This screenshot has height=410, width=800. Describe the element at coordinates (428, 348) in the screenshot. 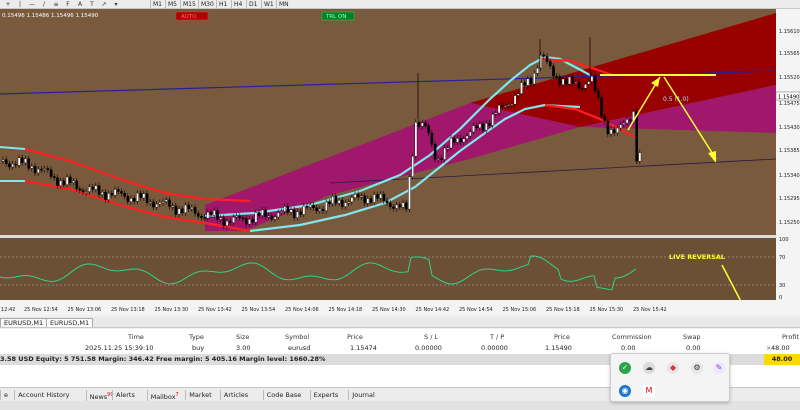

I see `table-cell: 0.00000` at that location.